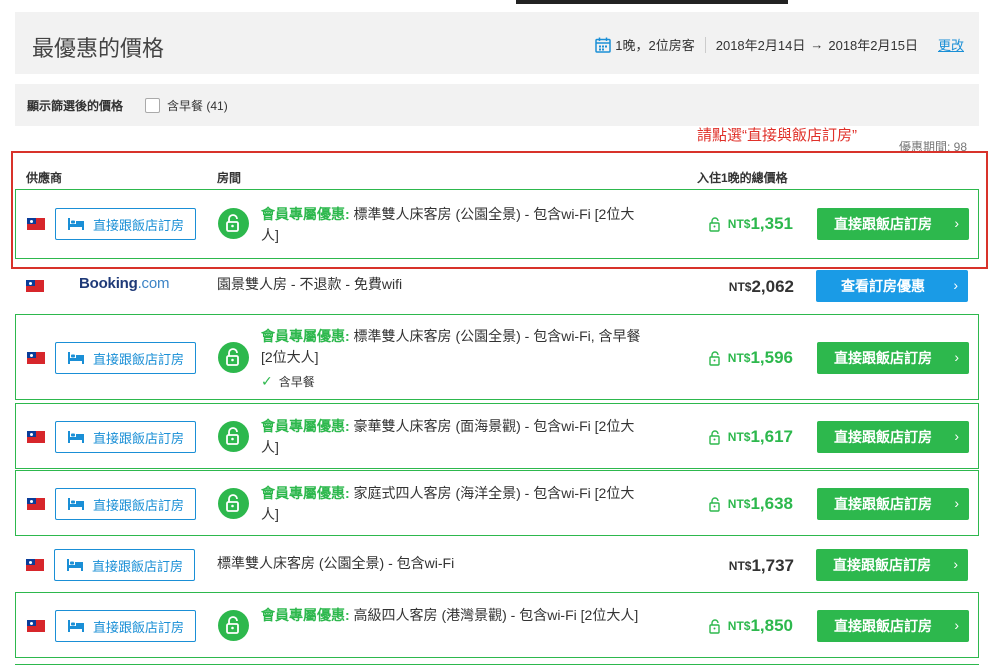 The image size is (1000, 670). What do you see at coordinates (336, 563) in the screenshot?
I see `room-name: 標準雙人床客房 (公園全景) - 包含wi-Fi` at bounding box center [336, 563].